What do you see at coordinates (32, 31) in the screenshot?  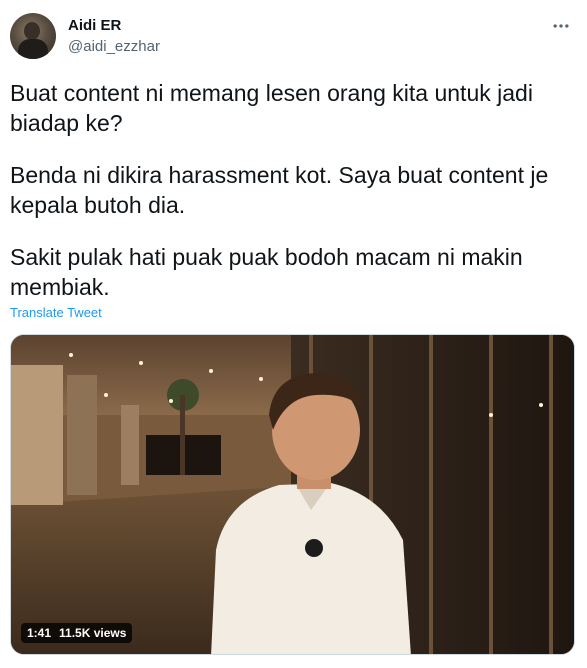 I see `avatar-head-shape` at bounding box center [32, 31].